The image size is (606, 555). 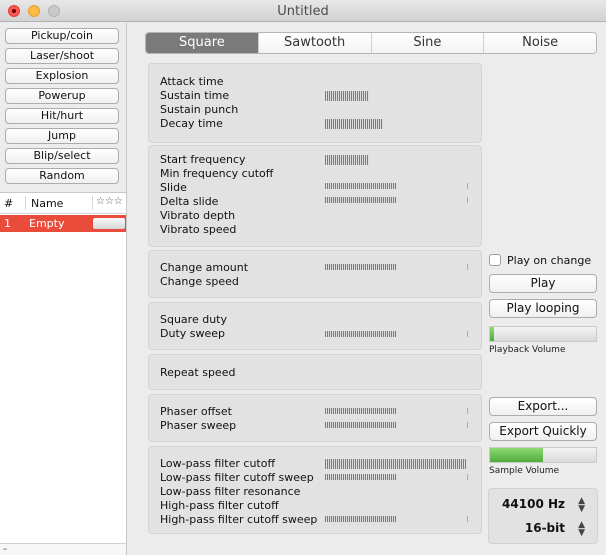 What do you see at coordinates (361, 267) in the screenshot?
I see `change-amount-slider` at bounding box center [361, 267].